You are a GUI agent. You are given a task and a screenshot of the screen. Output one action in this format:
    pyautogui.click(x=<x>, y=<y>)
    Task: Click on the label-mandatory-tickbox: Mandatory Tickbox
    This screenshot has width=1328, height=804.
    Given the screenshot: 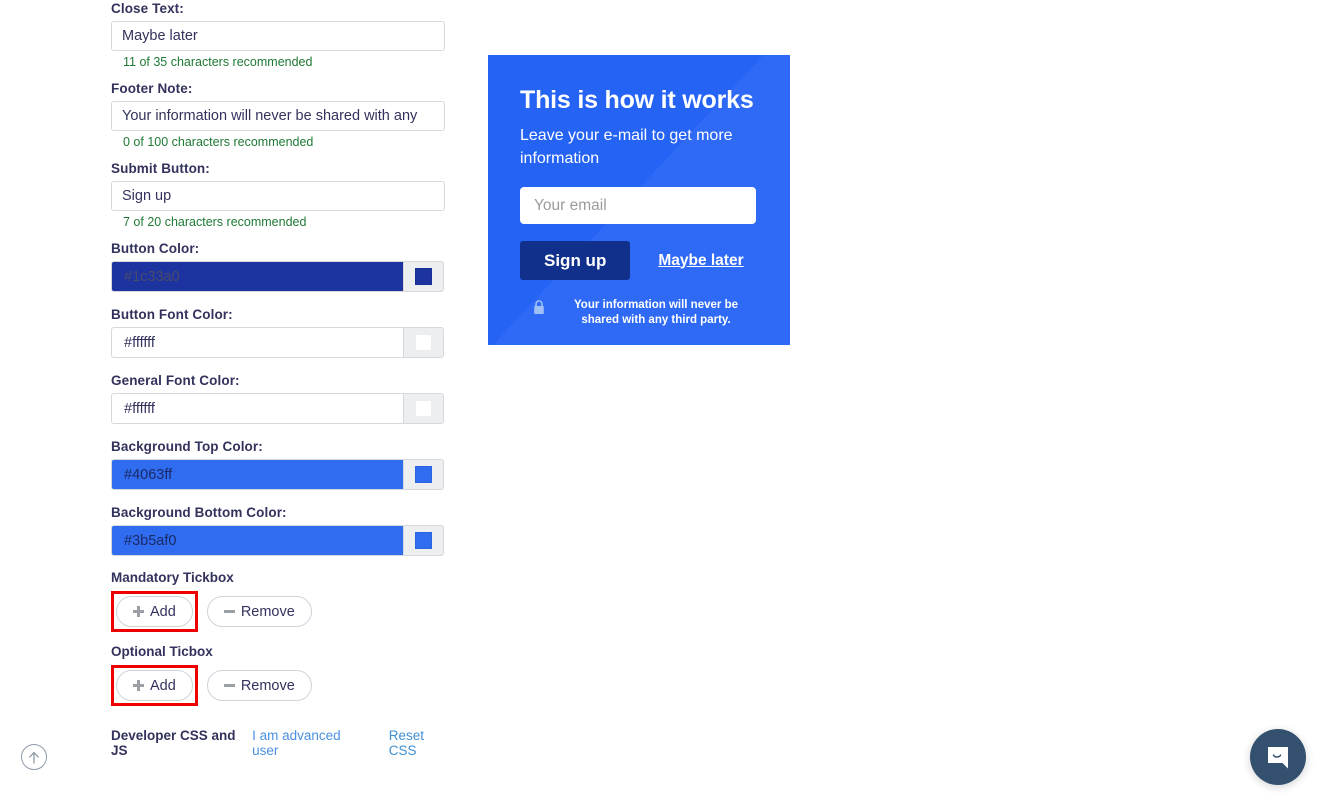 What is the action you would take?
    pyautogui.click(x=172, y=577)
    